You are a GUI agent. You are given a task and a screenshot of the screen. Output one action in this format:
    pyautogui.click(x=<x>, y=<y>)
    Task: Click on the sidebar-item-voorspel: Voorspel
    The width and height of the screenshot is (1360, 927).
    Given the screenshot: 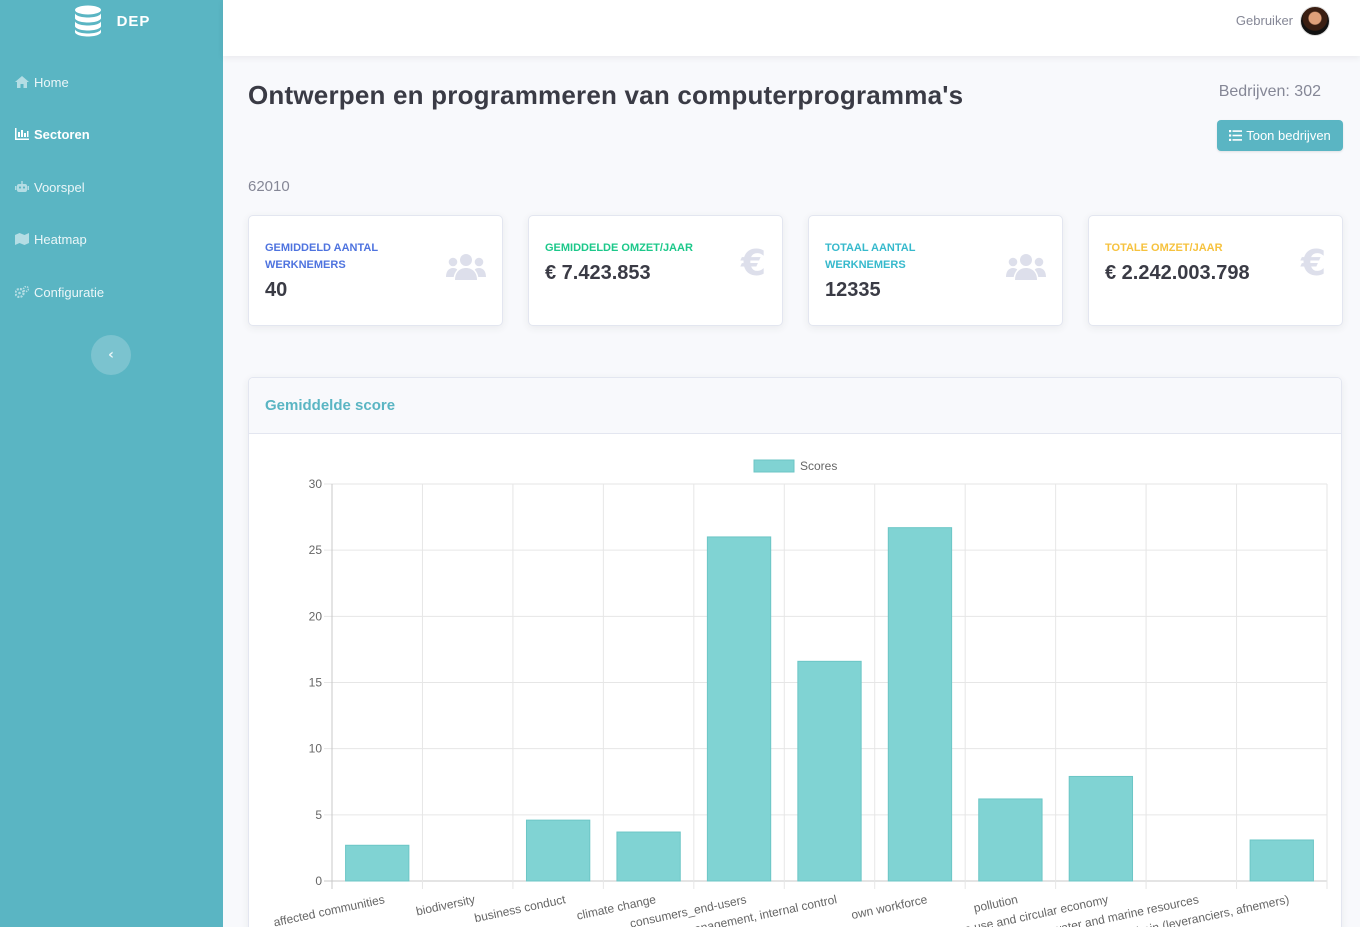 What is the action you would take?
    pyautogui.click(x=50, y=187)
    